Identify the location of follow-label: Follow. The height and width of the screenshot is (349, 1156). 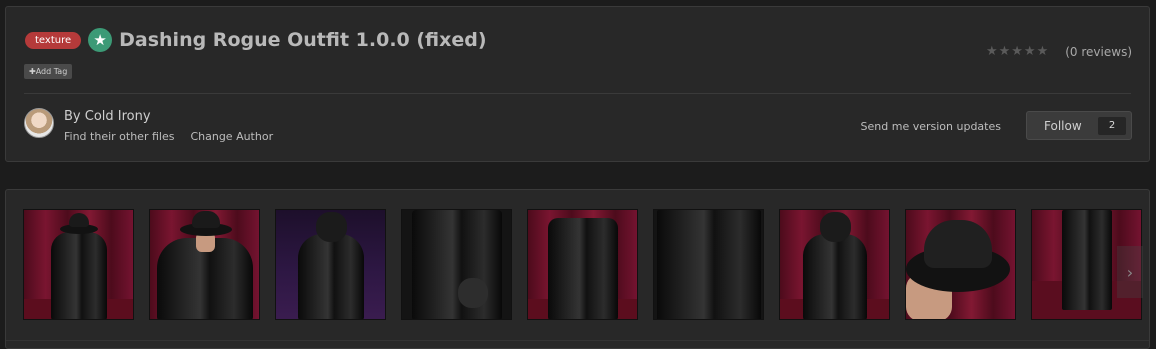
(1063, 125).